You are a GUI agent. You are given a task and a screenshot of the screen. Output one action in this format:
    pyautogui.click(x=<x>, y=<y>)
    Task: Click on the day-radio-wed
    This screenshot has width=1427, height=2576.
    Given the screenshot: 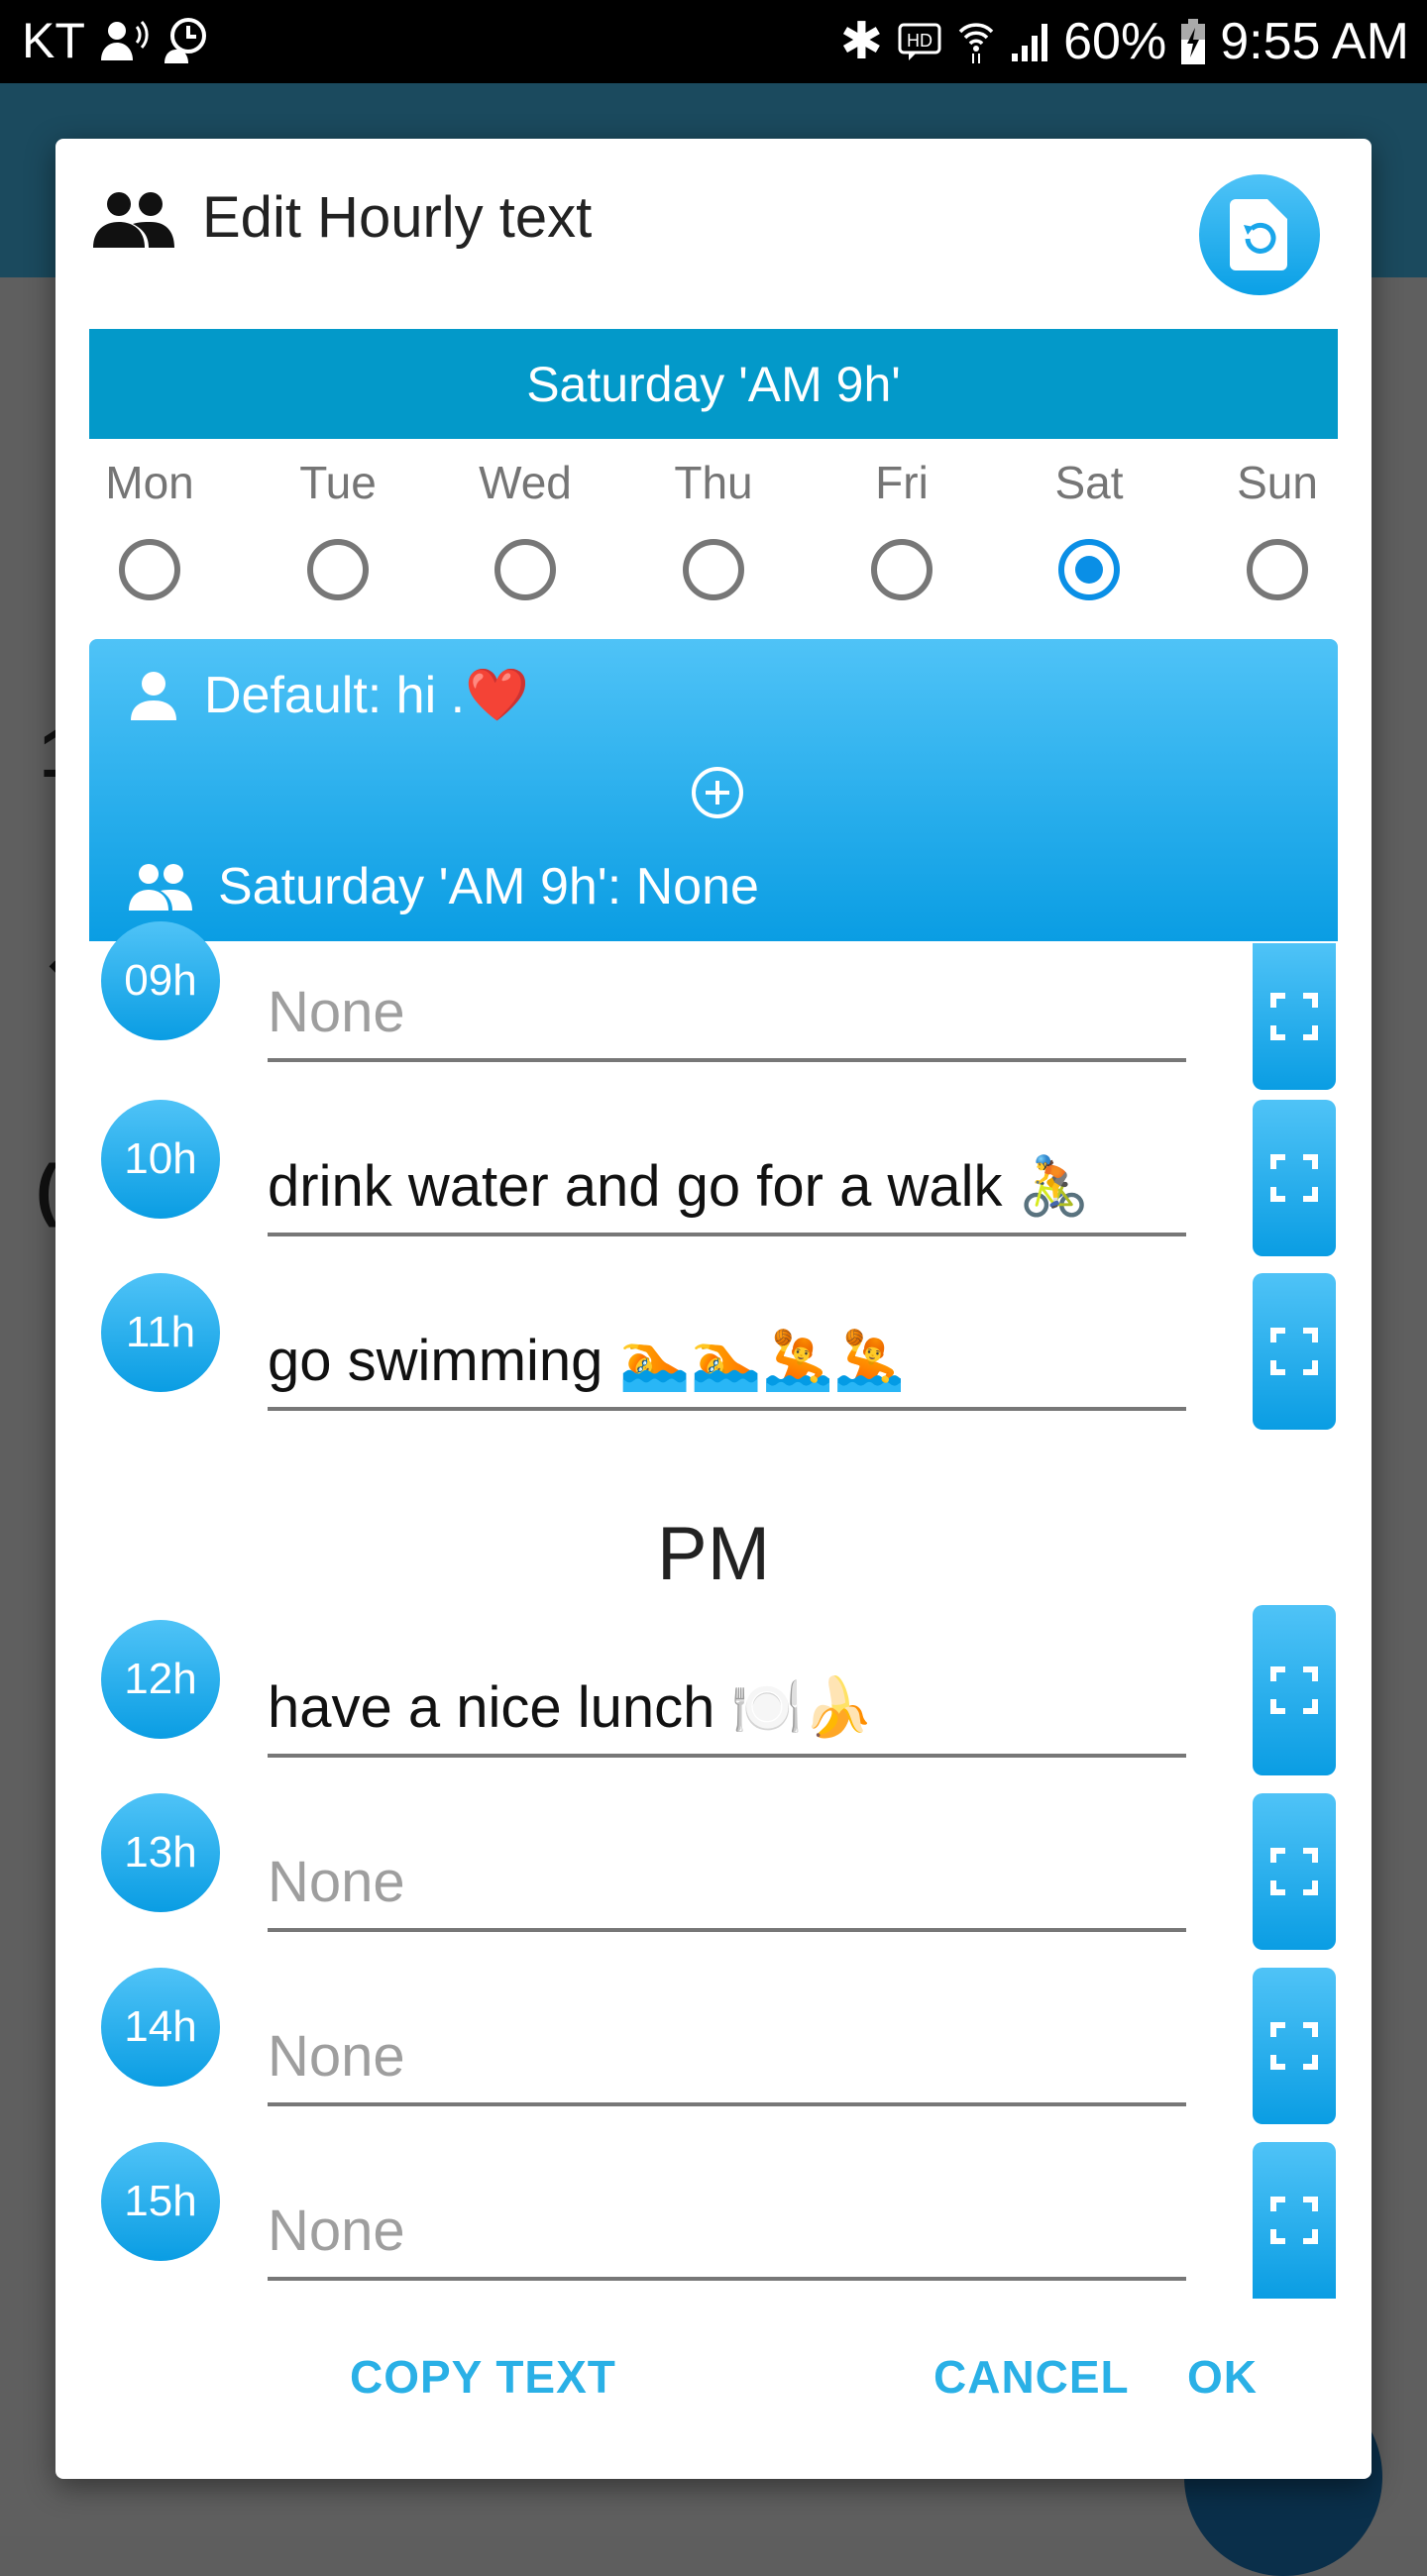 What is the action you would take?
    pyautogui.click(x=525, y=570)
    